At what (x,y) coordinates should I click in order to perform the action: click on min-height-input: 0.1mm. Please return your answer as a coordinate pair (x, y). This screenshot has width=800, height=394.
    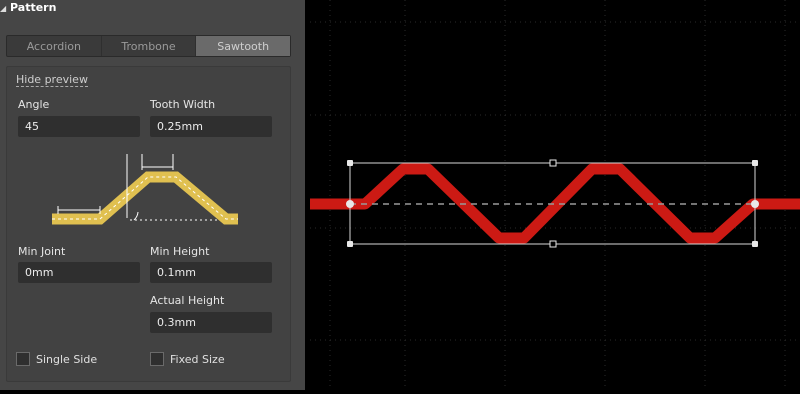
    Looking at the image, I should click on (211, 272).